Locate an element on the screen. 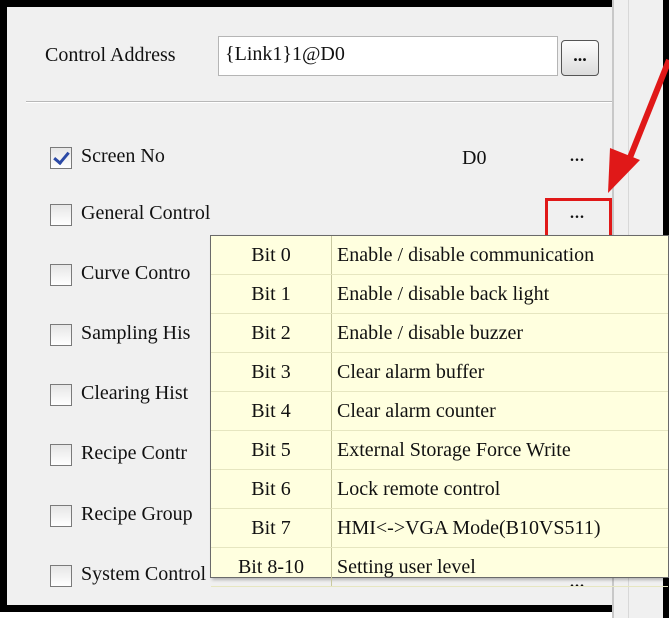 The image size is (669, 618). bit-row: Bit 3 Clear alarm buffer is located at coordinates (439, 372).